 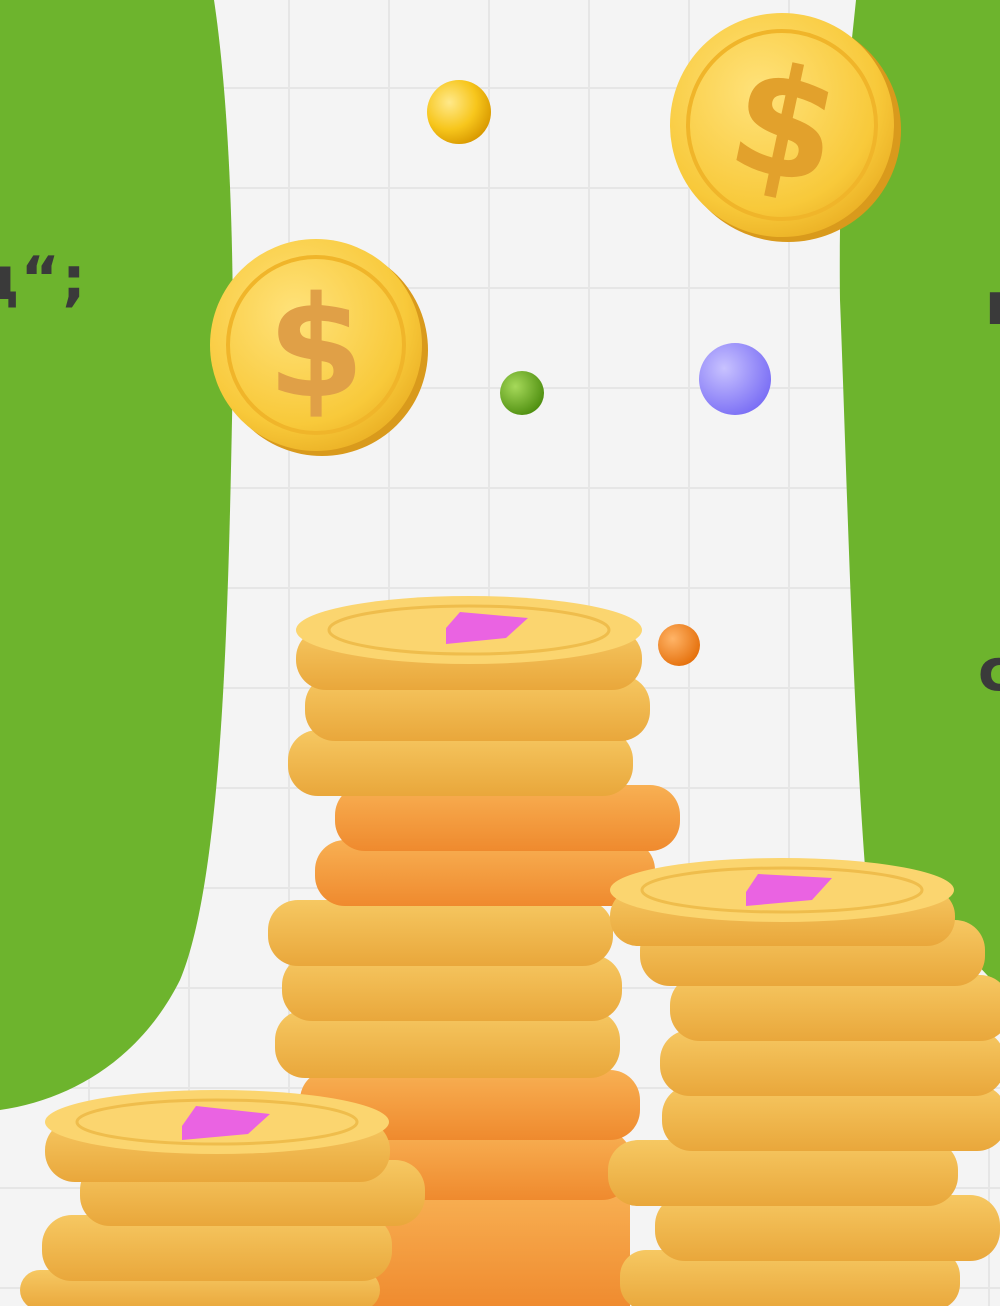 I want to click on green-ball-icon, so click(x=522, y=393).